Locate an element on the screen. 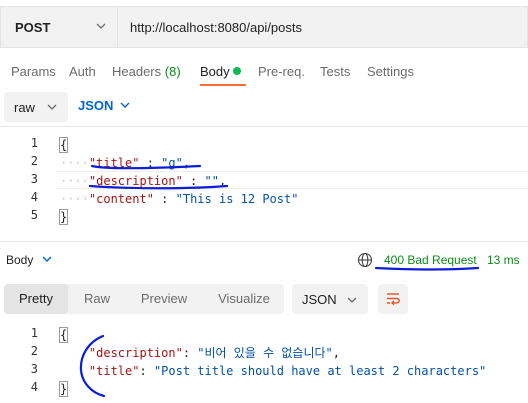  response-format-select: JSON is located at coordinates (330, 299).